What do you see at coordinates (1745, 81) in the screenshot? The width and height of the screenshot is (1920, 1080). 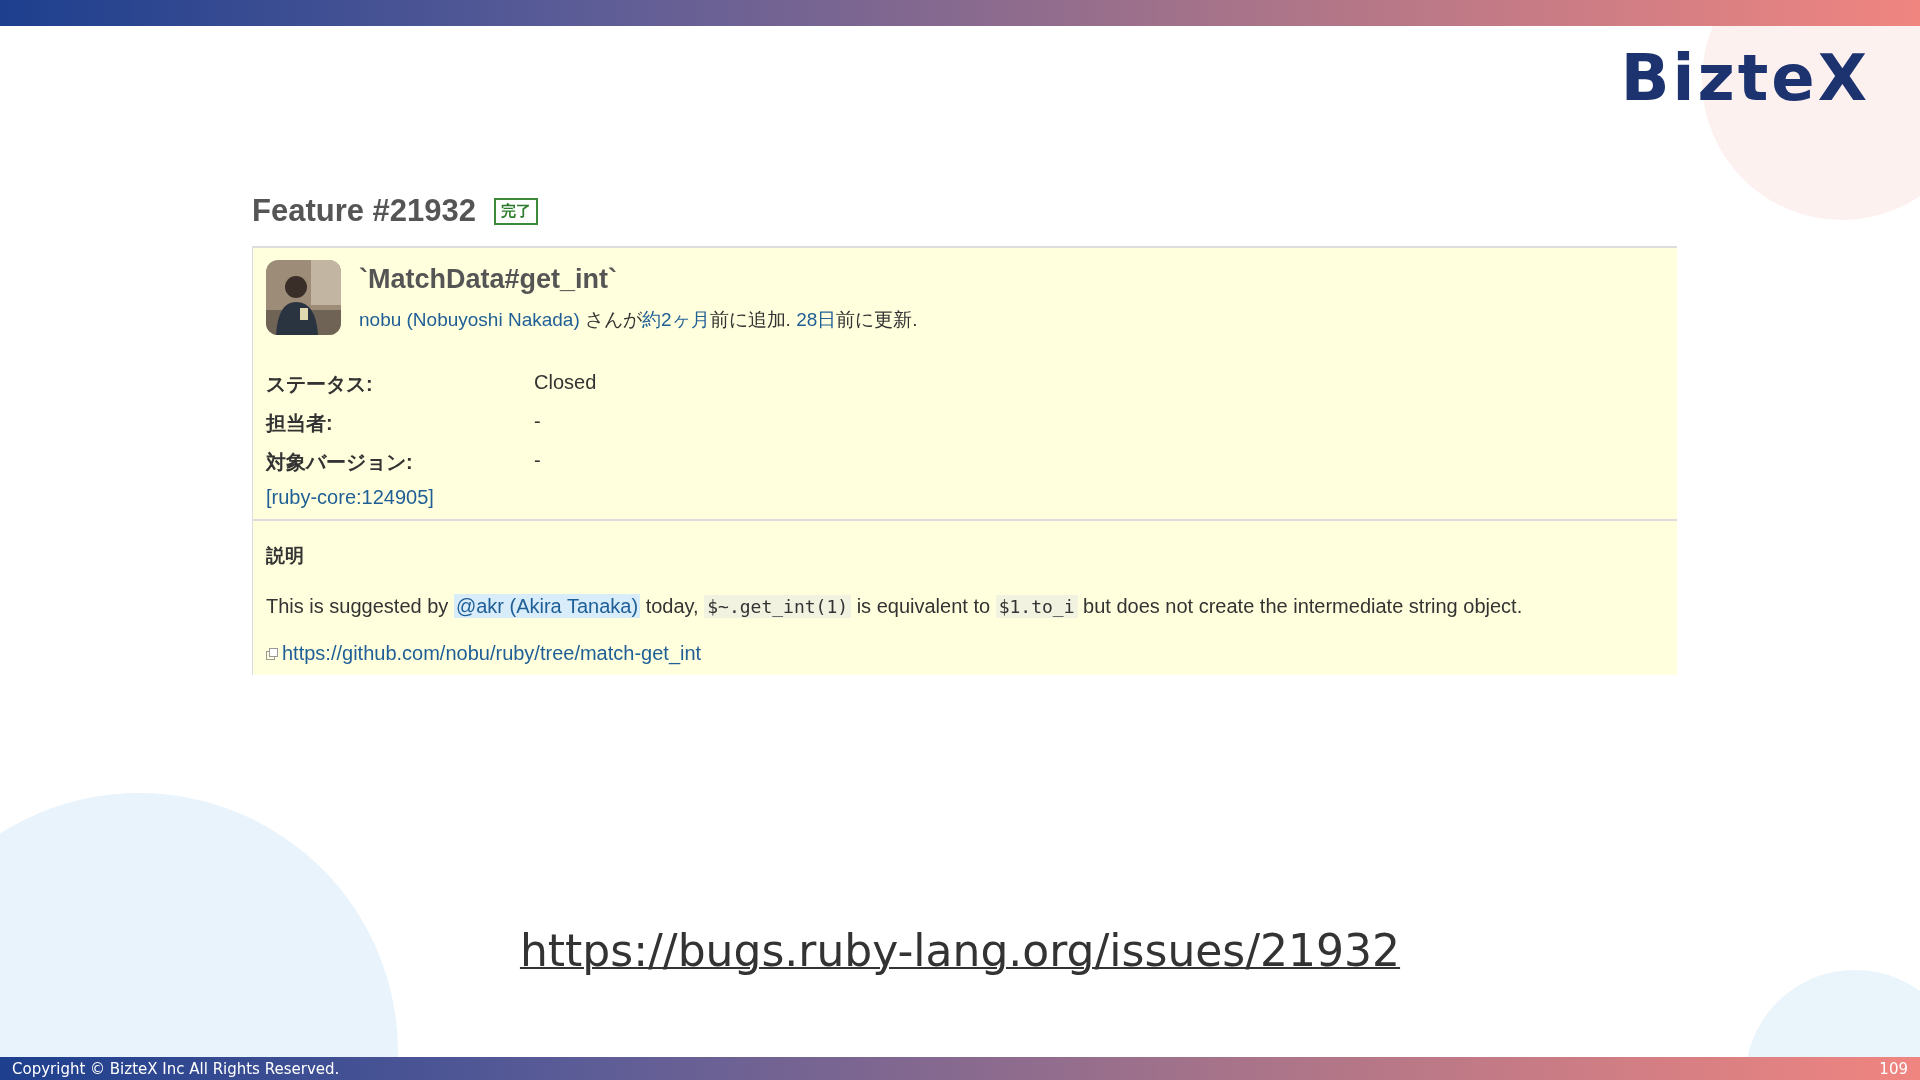 I see `logo: BizteX` at bounding box center [1745, 81].